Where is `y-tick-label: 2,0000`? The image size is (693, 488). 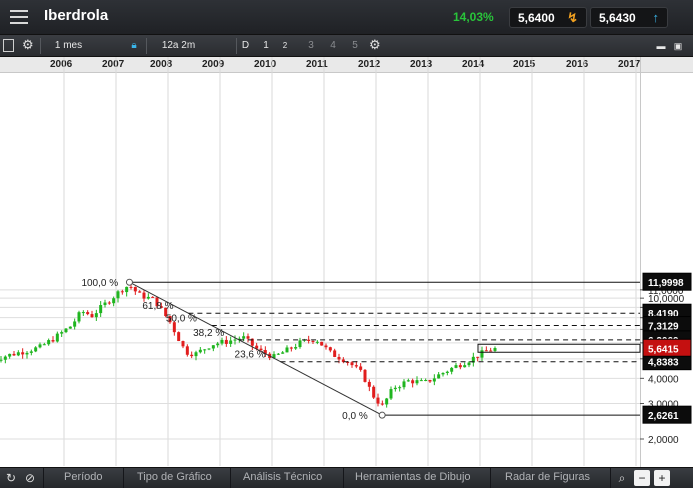 y-tick-label: 2,0000 is located at coordinates (663, 440).